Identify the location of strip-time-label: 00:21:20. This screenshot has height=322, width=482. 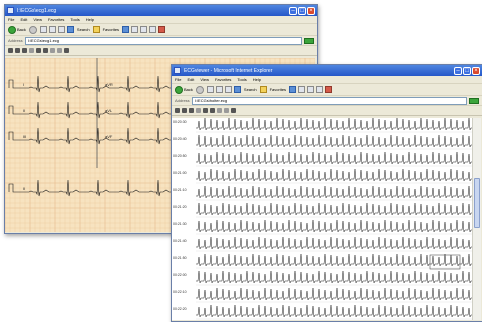
(180, 207).